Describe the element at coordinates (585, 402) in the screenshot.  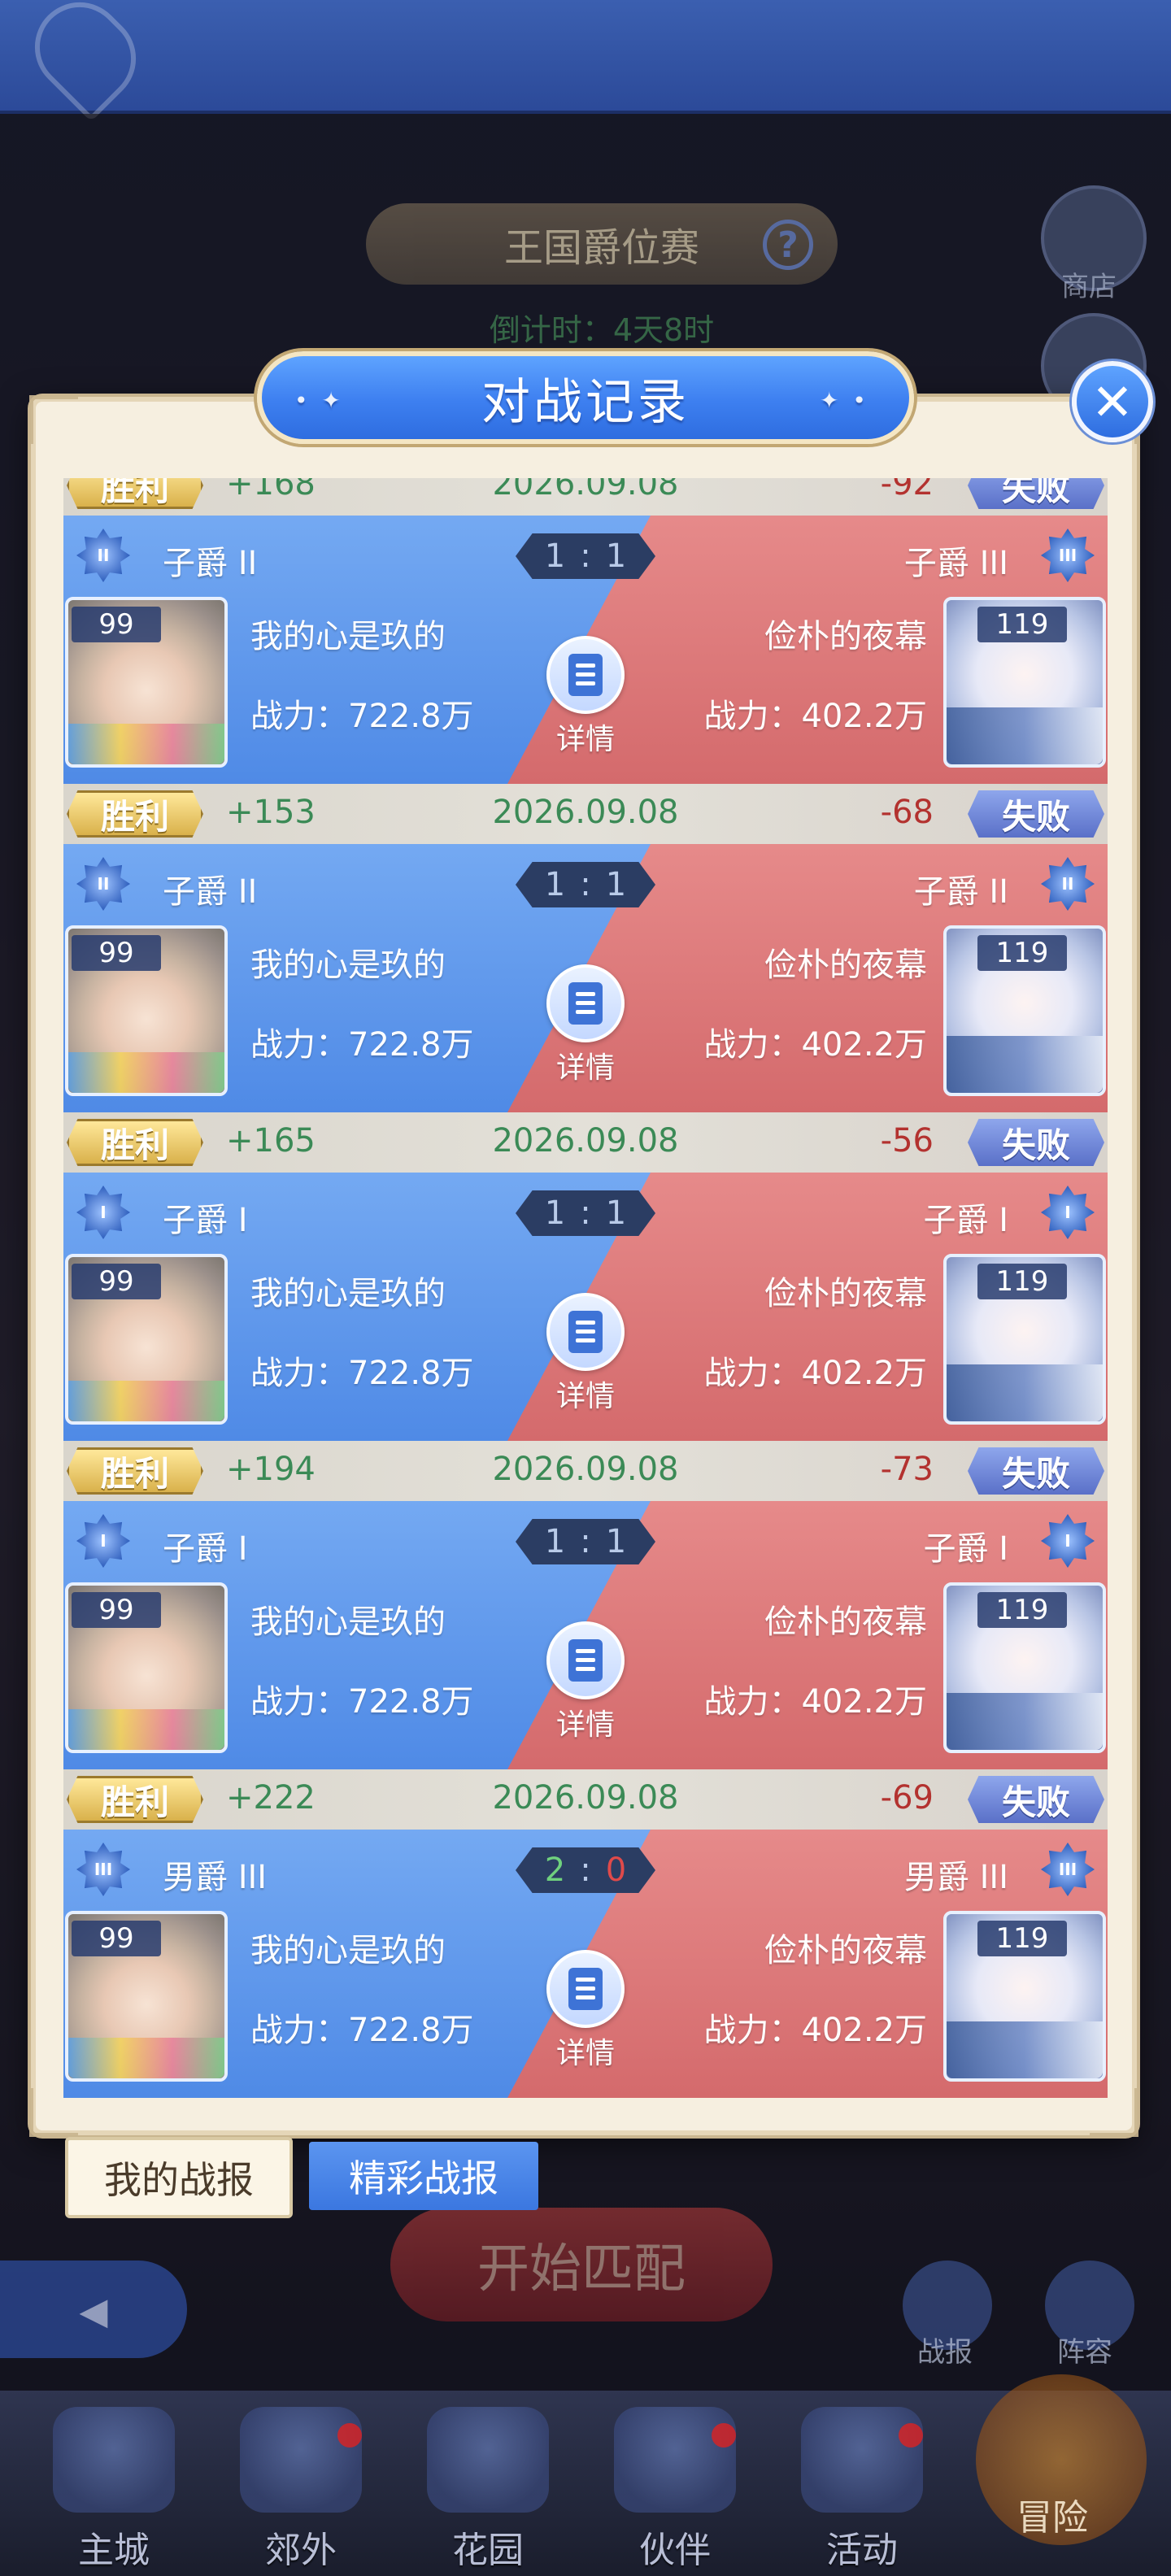
I see `modal-title-text: 对战记录` at that location.